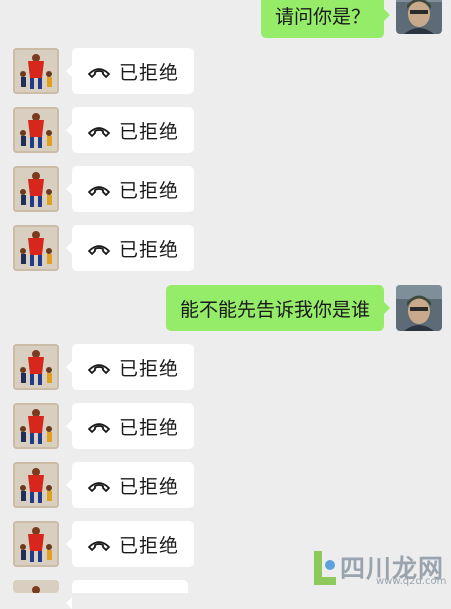  I want to click on watermark-logo-icon, so click(325, 568).